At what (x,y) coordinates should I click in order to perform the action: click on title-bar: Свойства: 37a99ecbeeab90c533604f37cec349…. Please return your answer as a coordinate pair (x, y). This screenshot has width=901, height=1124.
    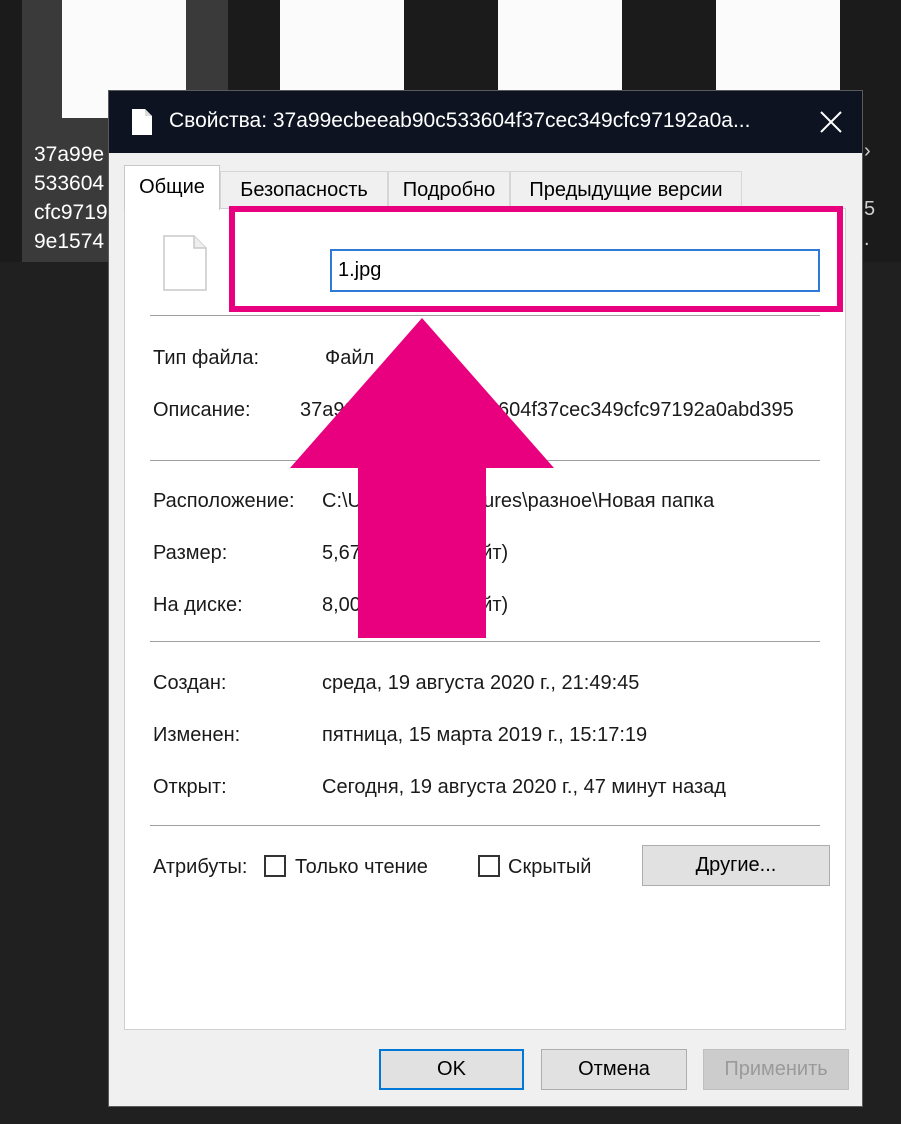
    Looking at the image, I should click on (485, 122).